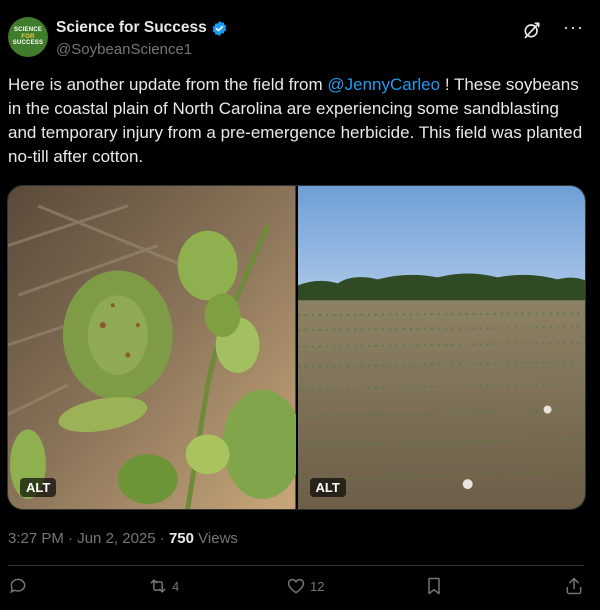 The height and width of the screenshot is (610, 600). I want to click on action-bar: 4 12, so click(296, 590).